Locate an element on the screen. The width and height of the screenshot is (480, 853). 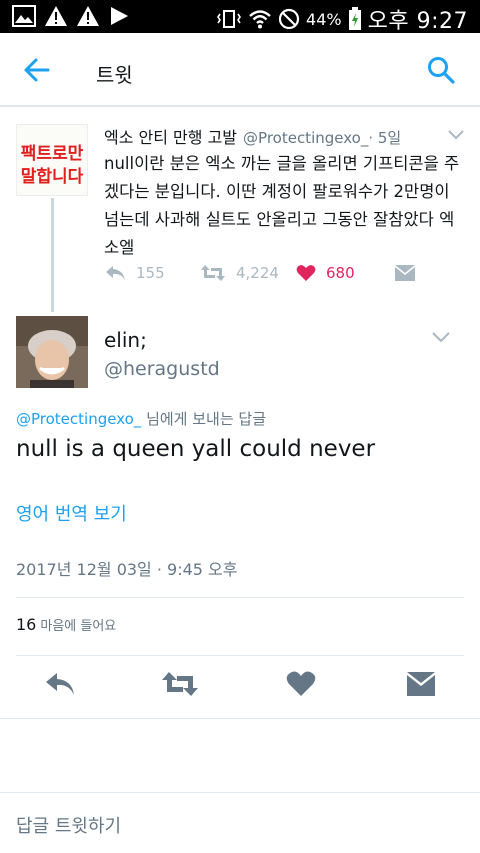
status-bar: 44% 오후 9:27 is located at coordinates (240, 17).